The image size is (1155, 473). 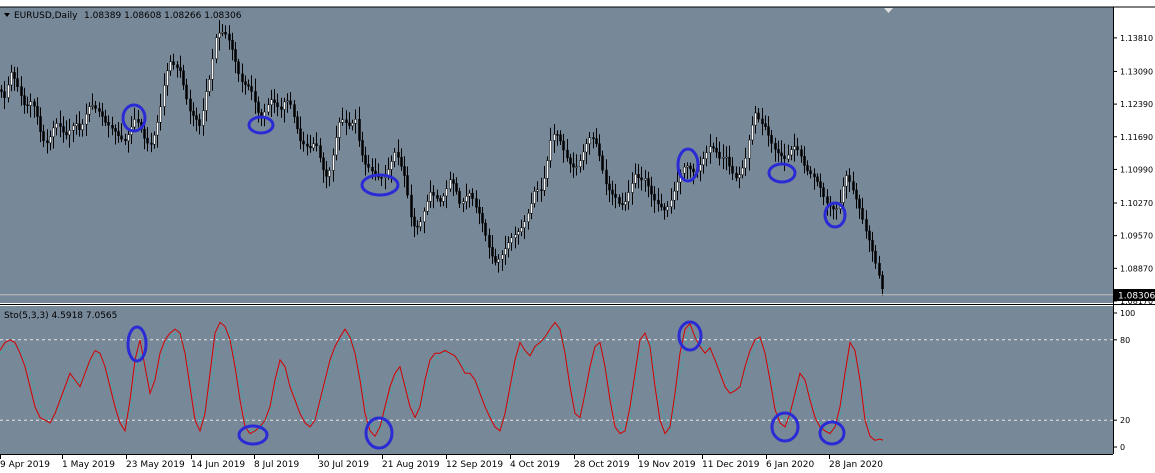 What do you see at coordinates (218, 465) in the screenshot?
I see `time-tick-label: 14 Jun 2019` at bounding box center [218, 465].